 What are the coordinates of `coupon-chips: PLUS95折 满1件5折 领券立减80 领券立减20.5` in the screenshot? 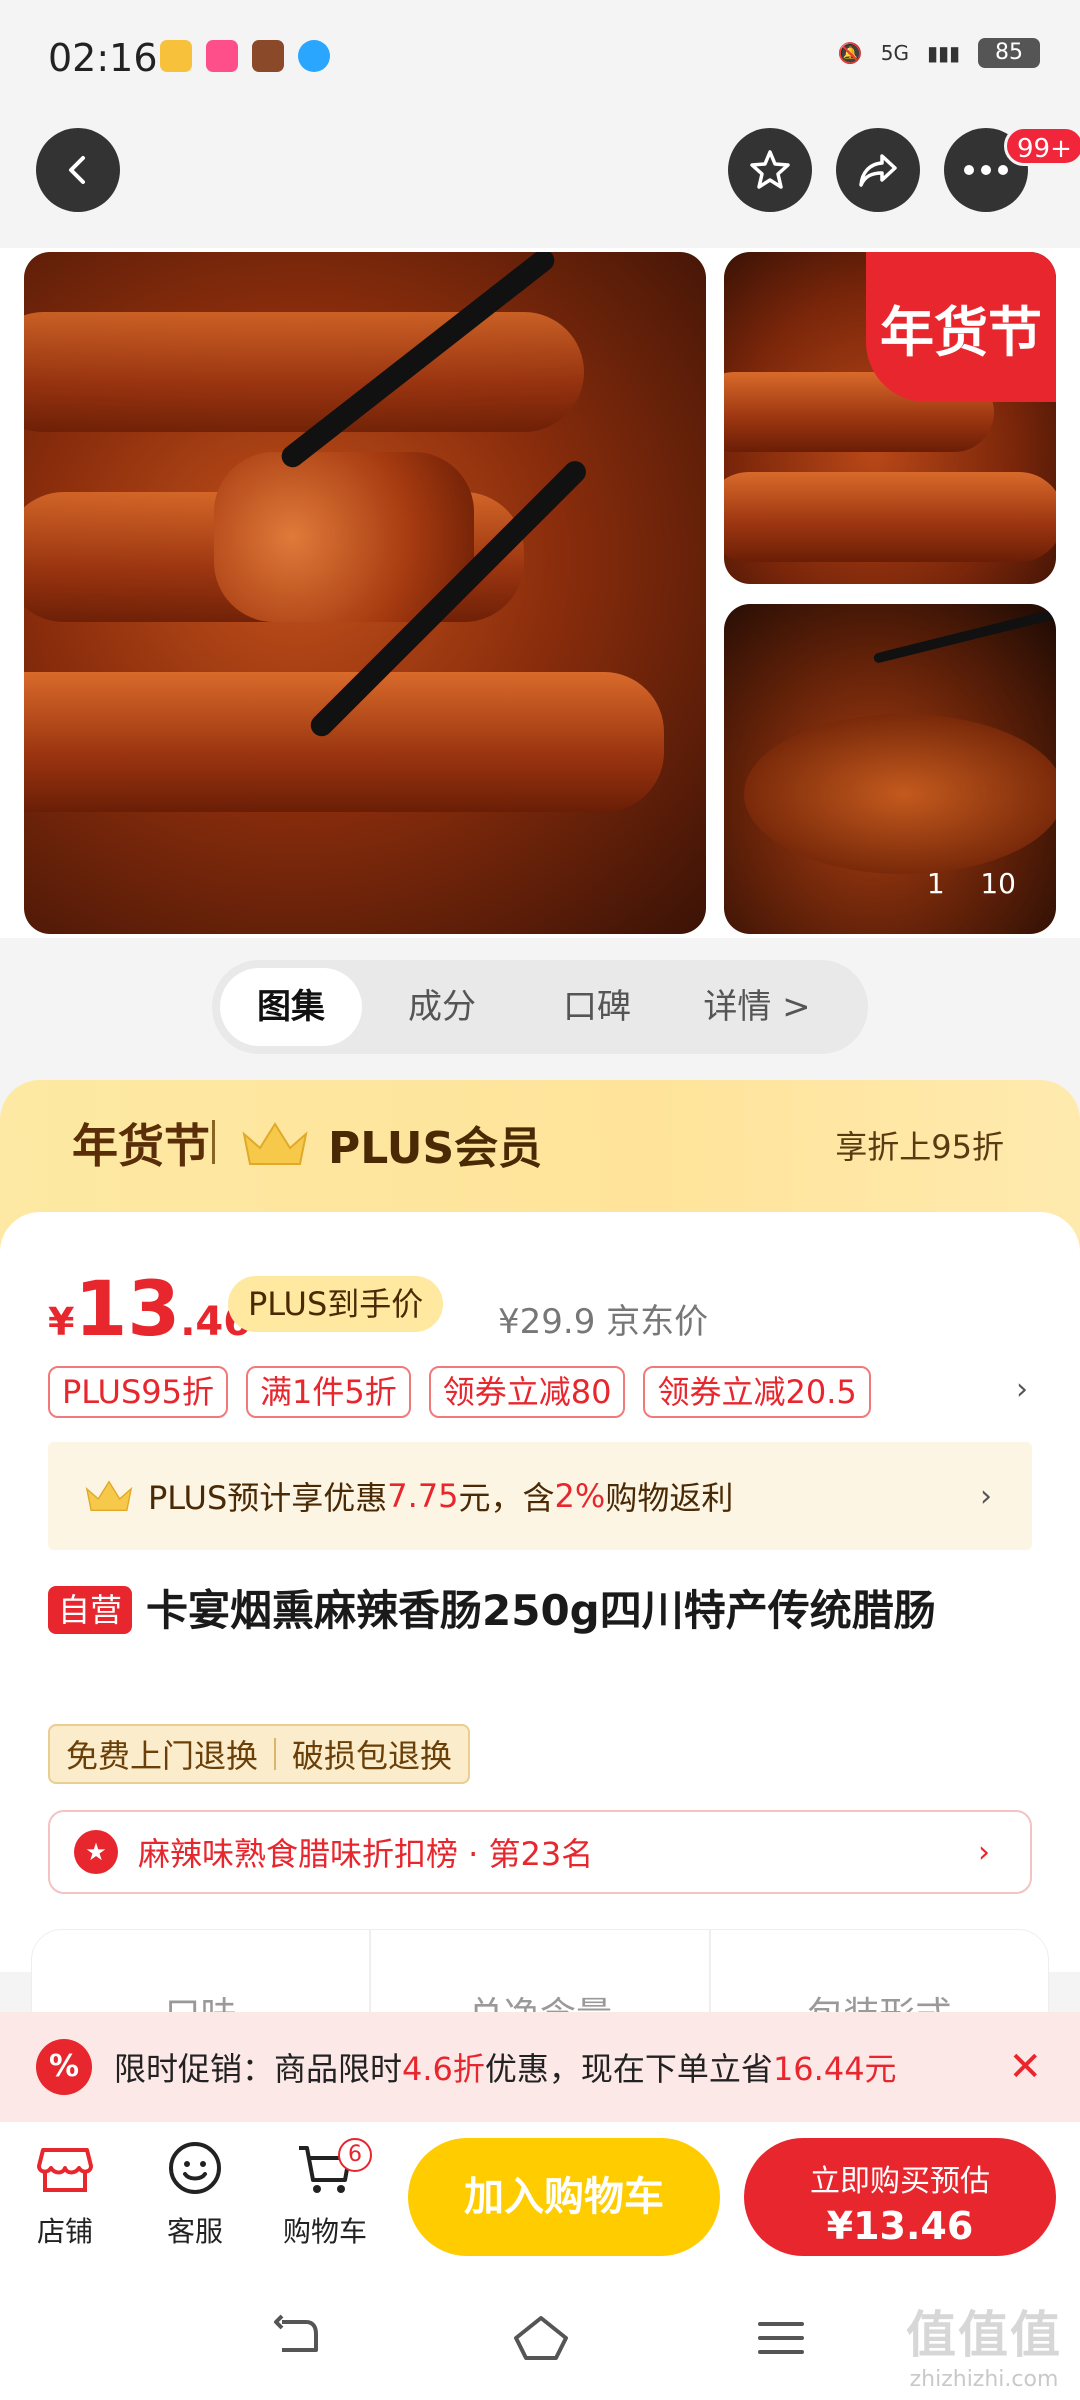 It's located at (459, 1392).